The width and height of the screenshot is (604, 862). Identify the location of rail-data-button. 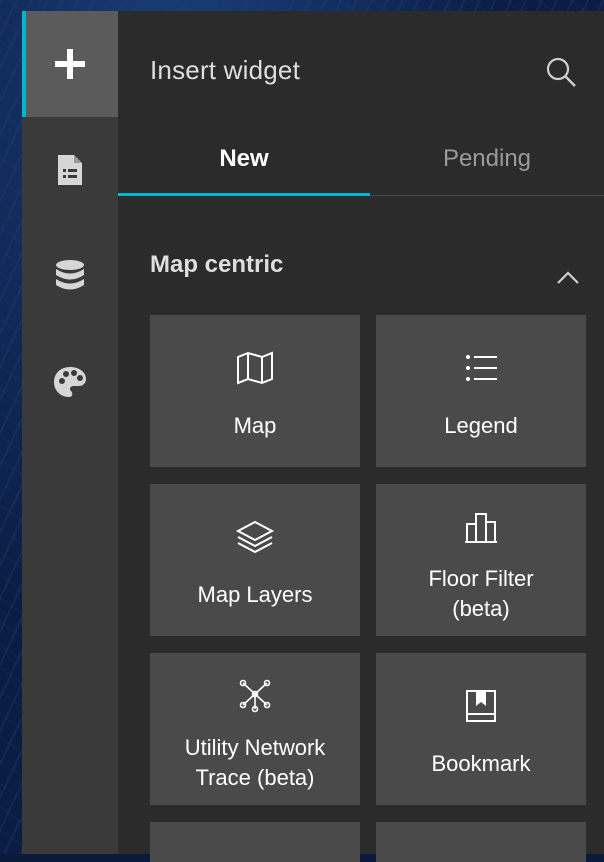
(70, 276).